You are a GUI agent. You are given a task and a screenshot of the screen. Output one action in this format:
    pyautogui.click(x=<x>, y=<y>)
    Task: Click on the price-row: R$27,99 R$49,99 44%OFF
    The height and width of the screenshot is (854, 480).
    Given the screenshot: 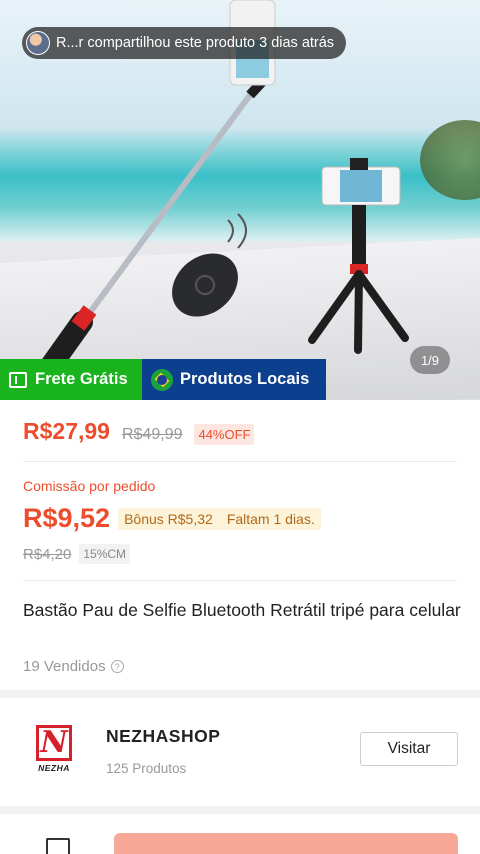 What is the action you would take?
    pyautogui.click(x=139, y=431)
    